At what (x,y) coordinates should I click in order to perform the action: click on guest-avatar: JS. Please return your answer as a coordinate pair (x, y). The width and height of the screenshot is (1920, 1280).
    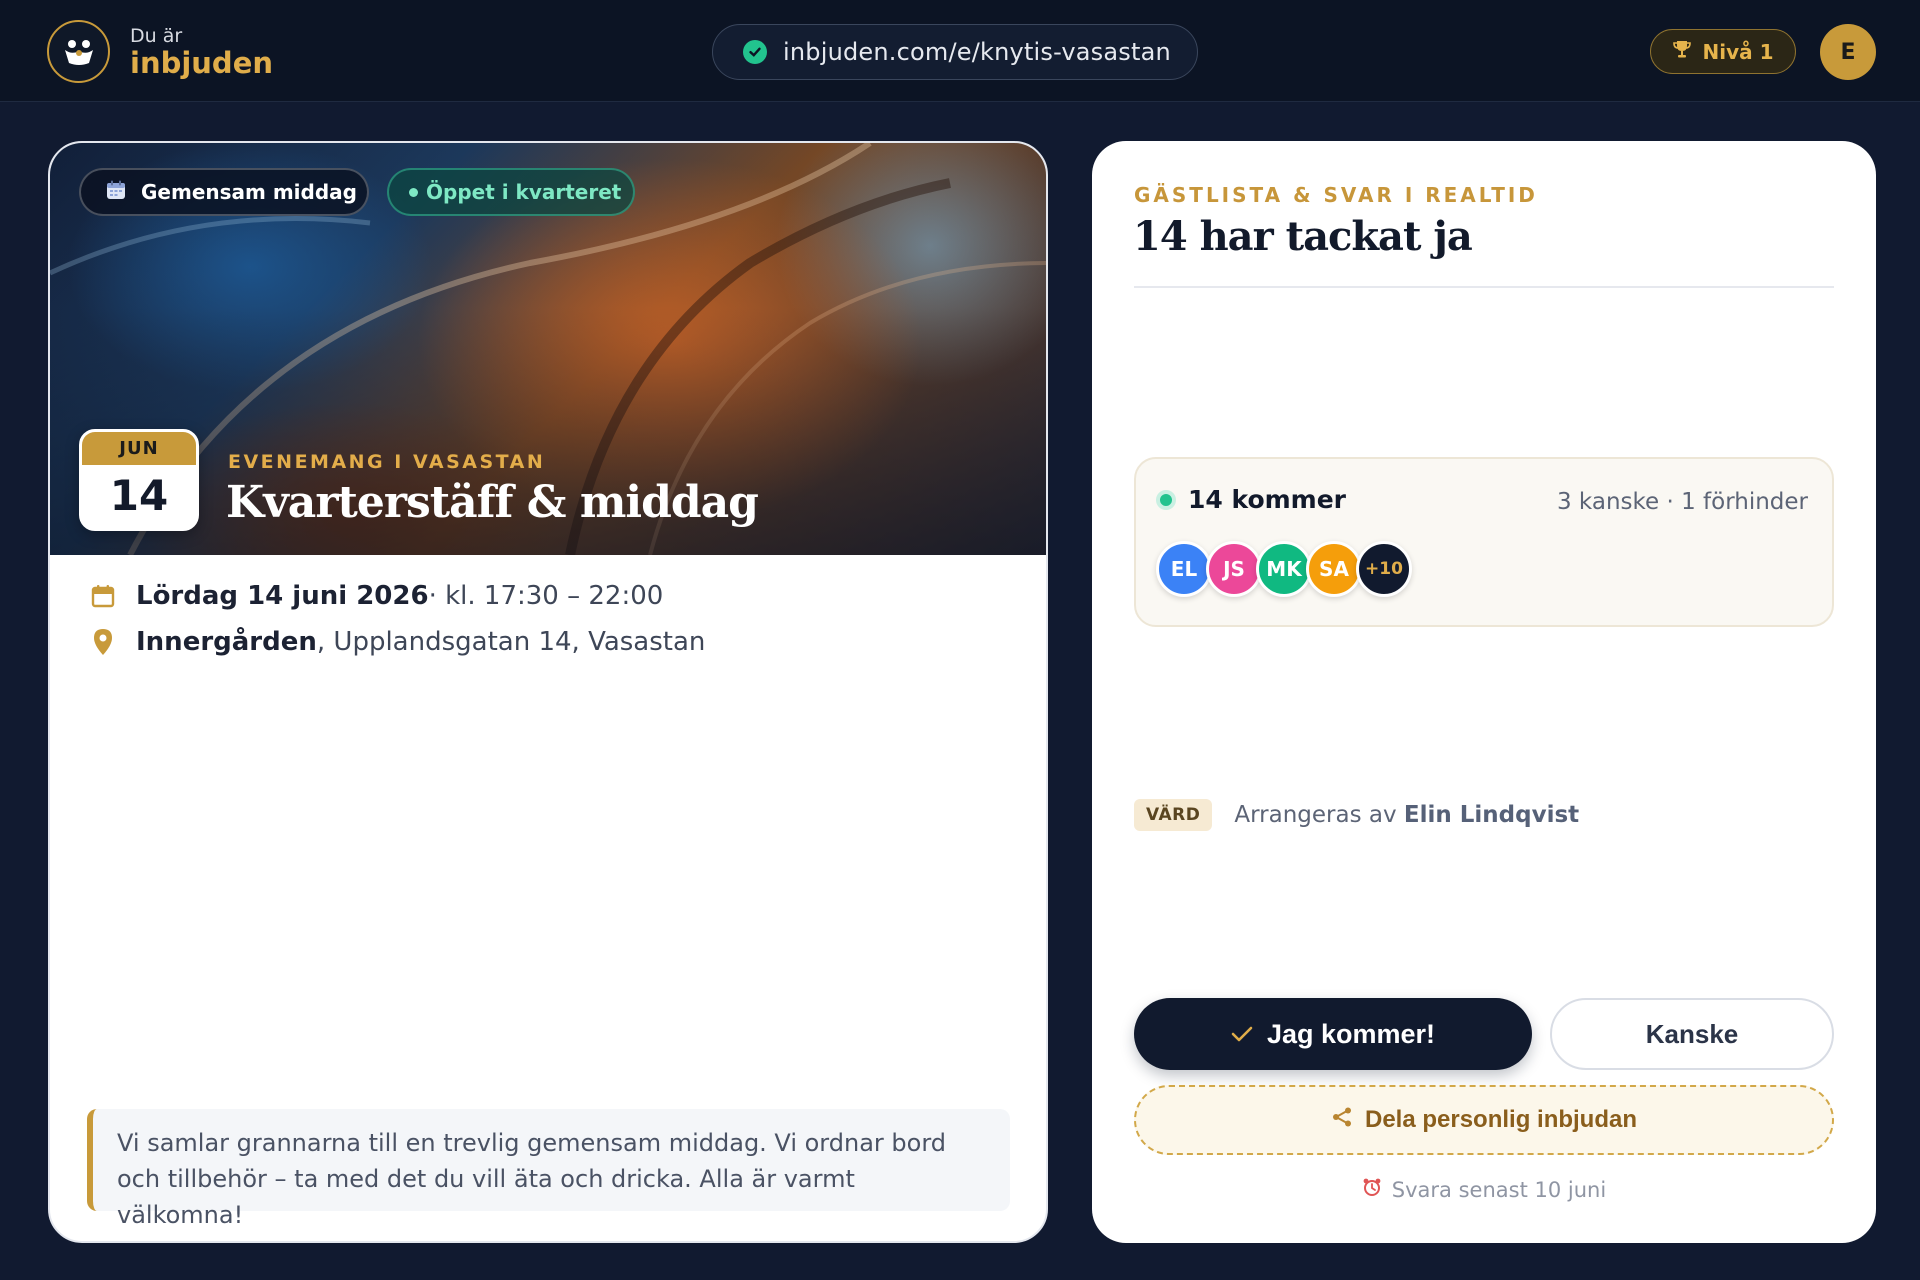
    Looking at the image, I should click on (1234, 569).